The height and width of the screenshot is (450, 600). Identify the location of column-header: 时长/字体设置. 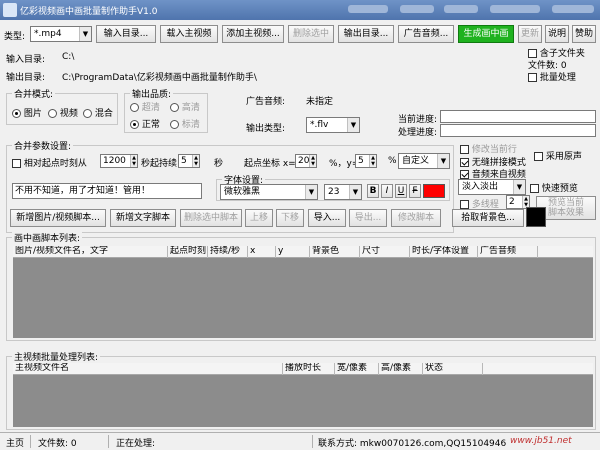
(444, 252).